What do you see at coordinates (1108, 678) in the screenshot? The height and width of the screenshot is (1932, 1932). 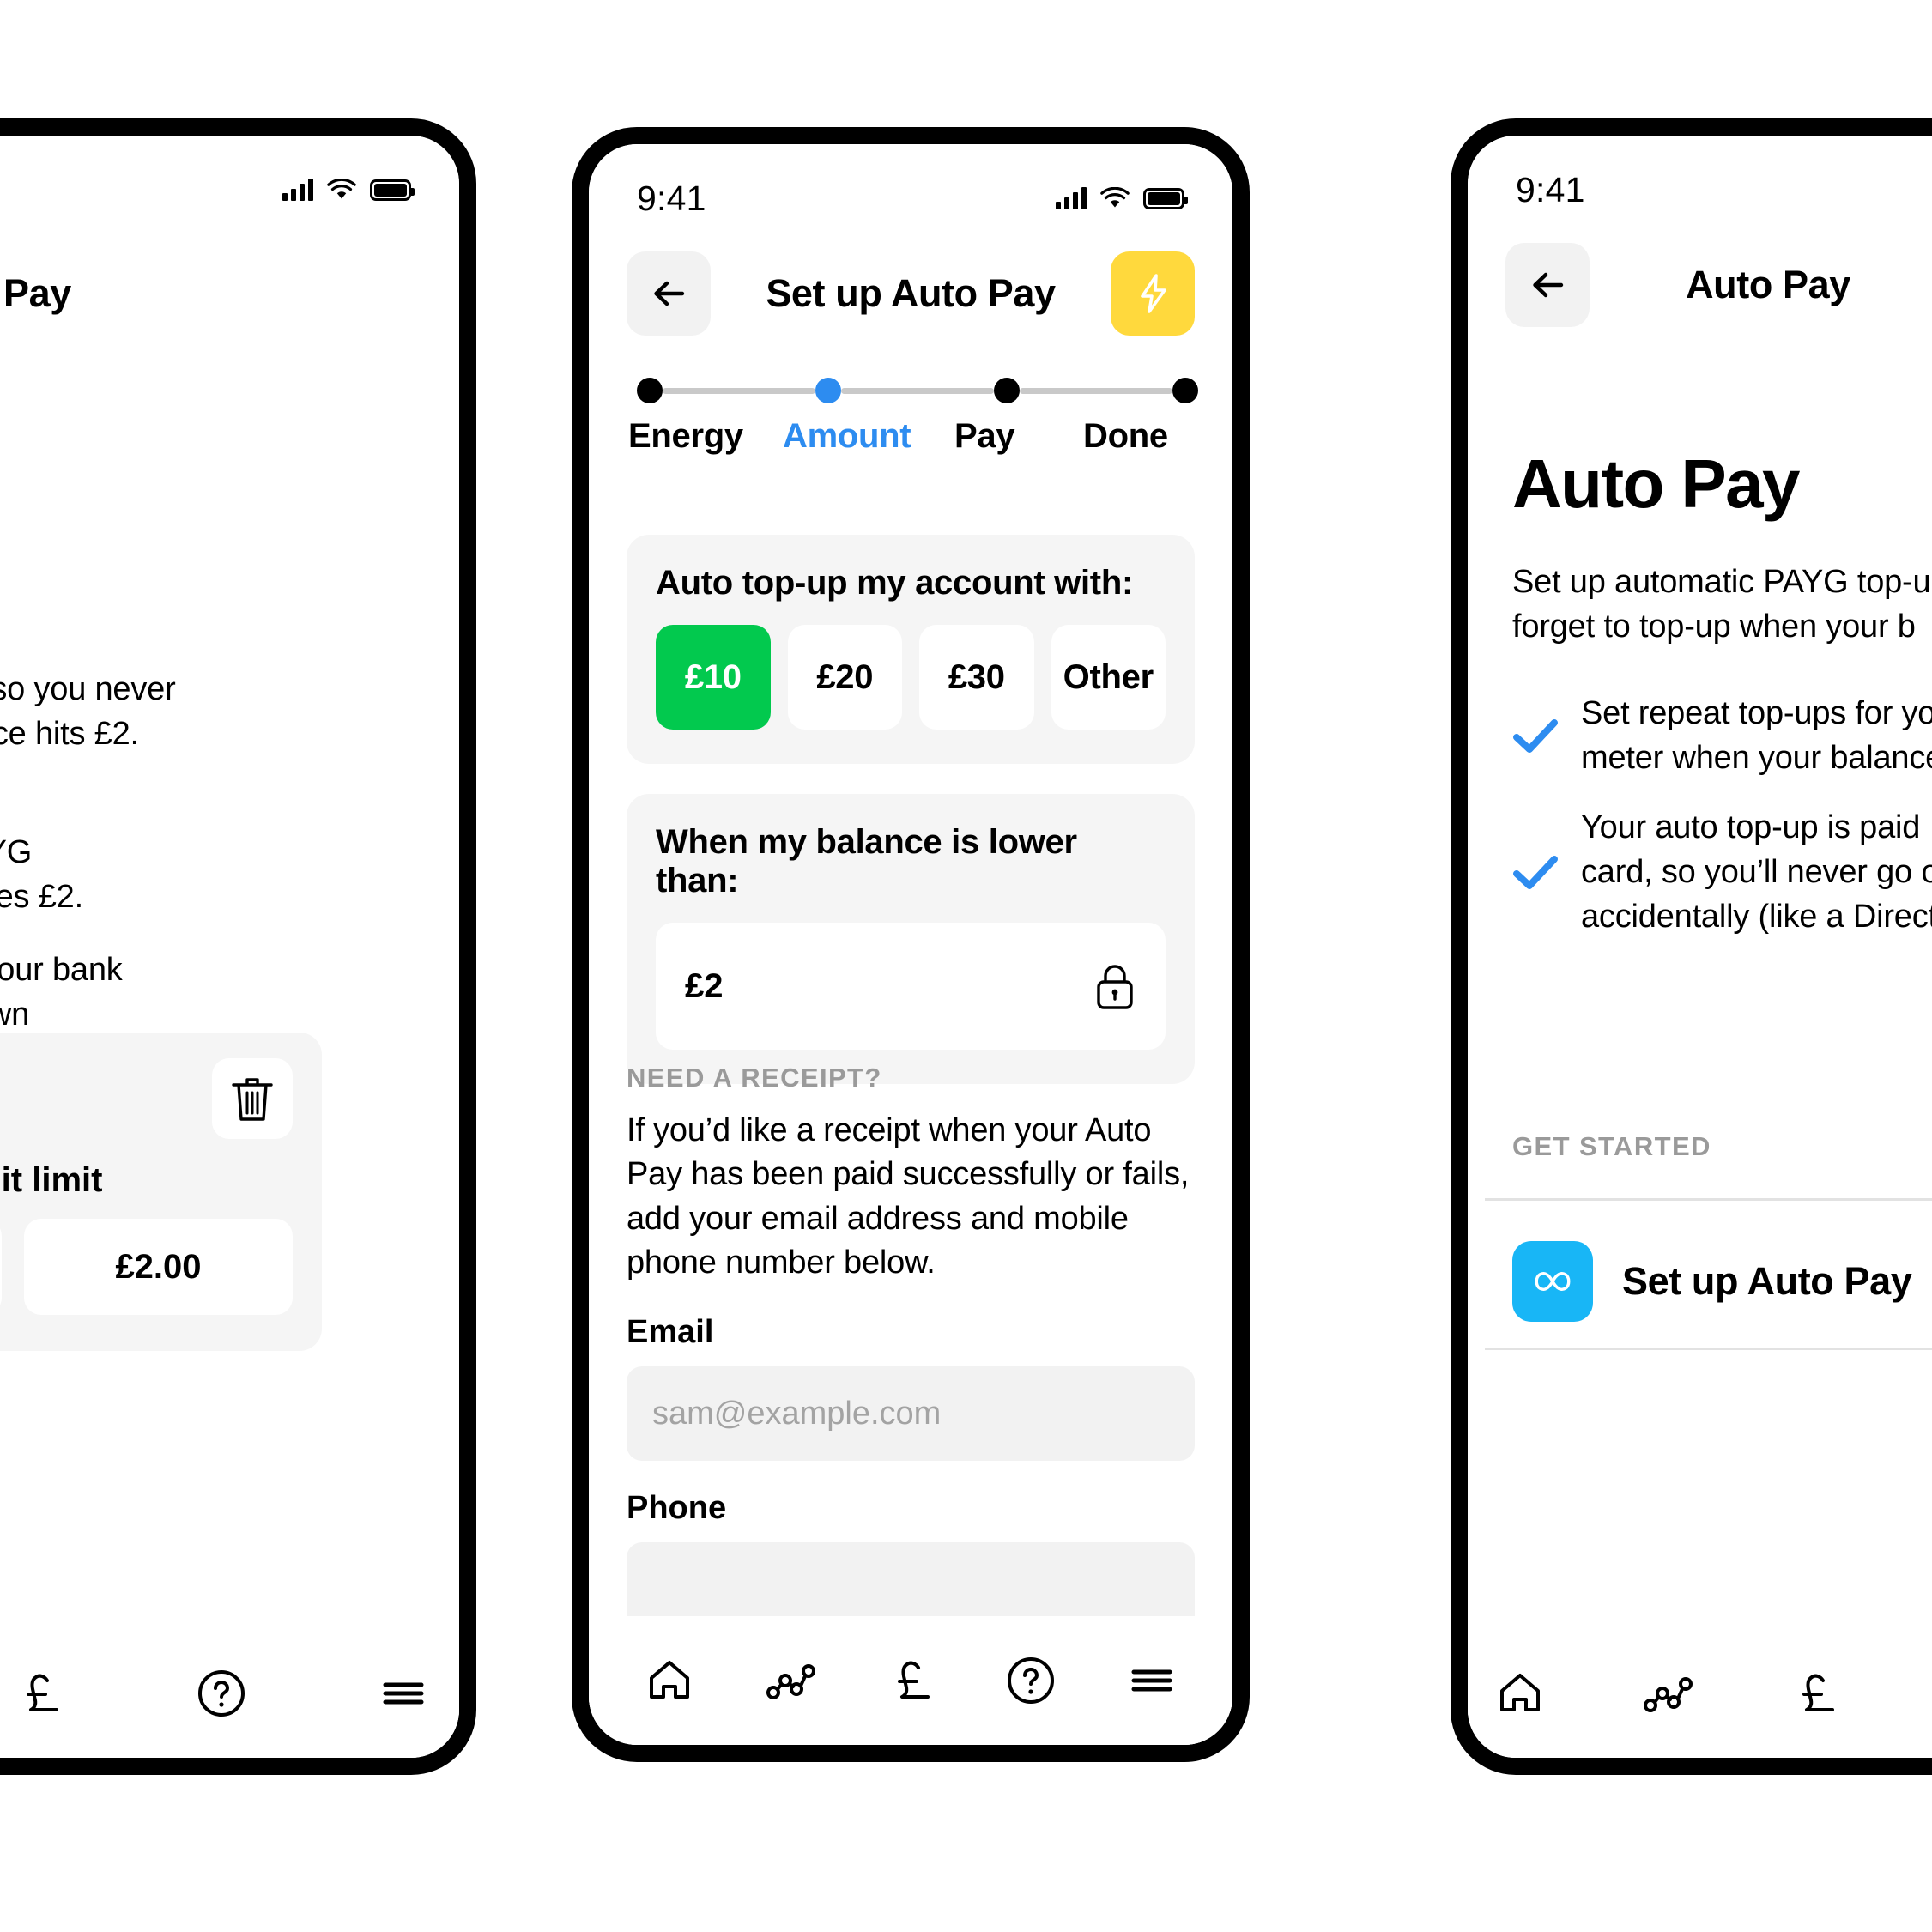 I see `amount-option-other: Other` at bounding box center [1108, 678].